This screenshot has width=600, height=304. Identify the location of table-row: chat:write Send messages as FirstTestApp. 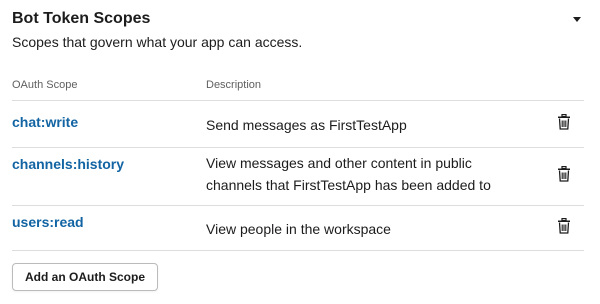
(298, 124).